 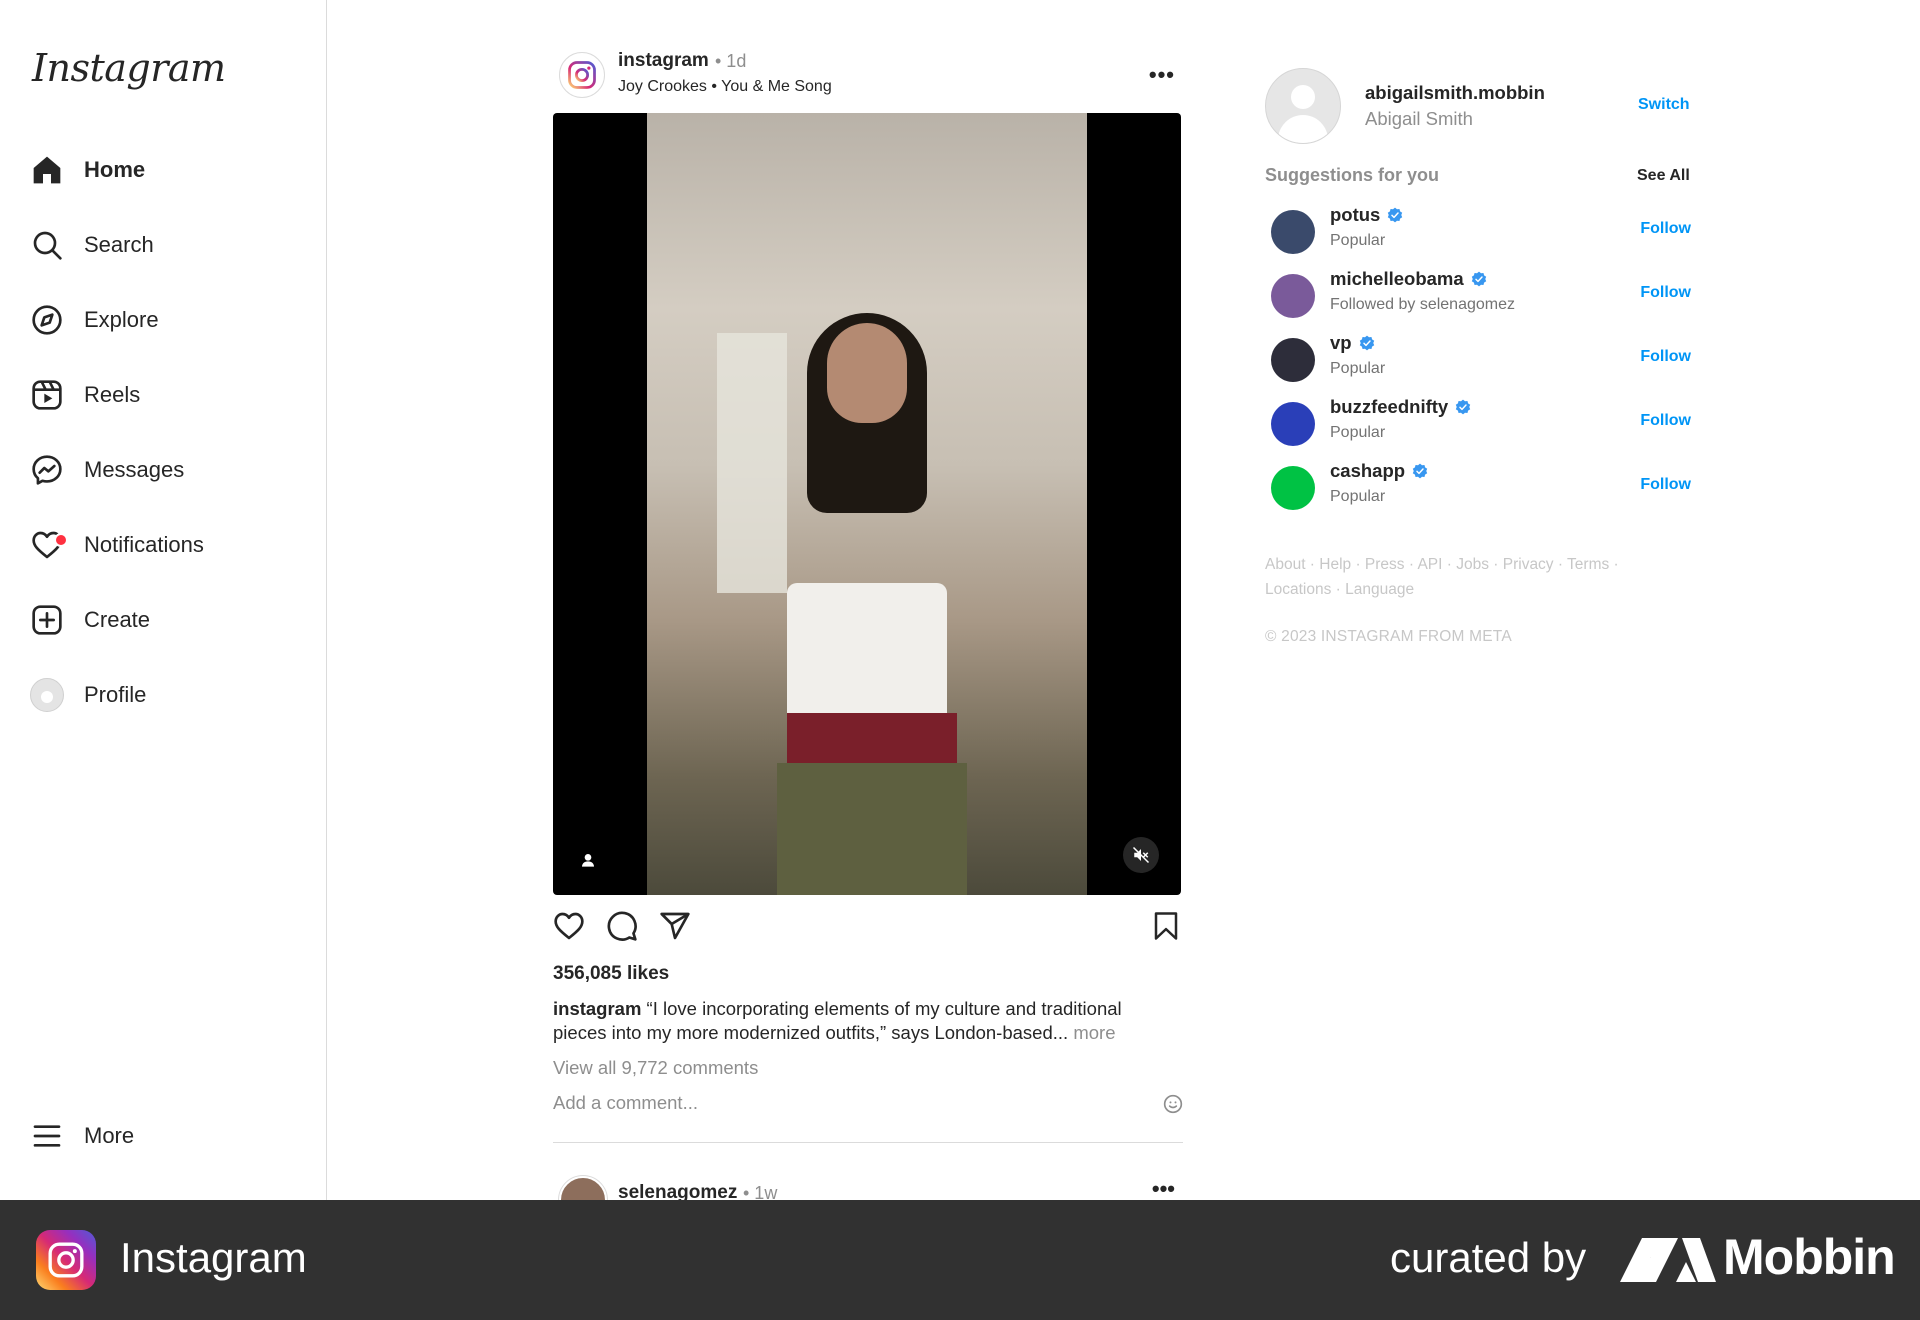 What do you see at coordinates (47, 470) in the screenshot?
I see `messages-icon` at bounding box center [47, 470].